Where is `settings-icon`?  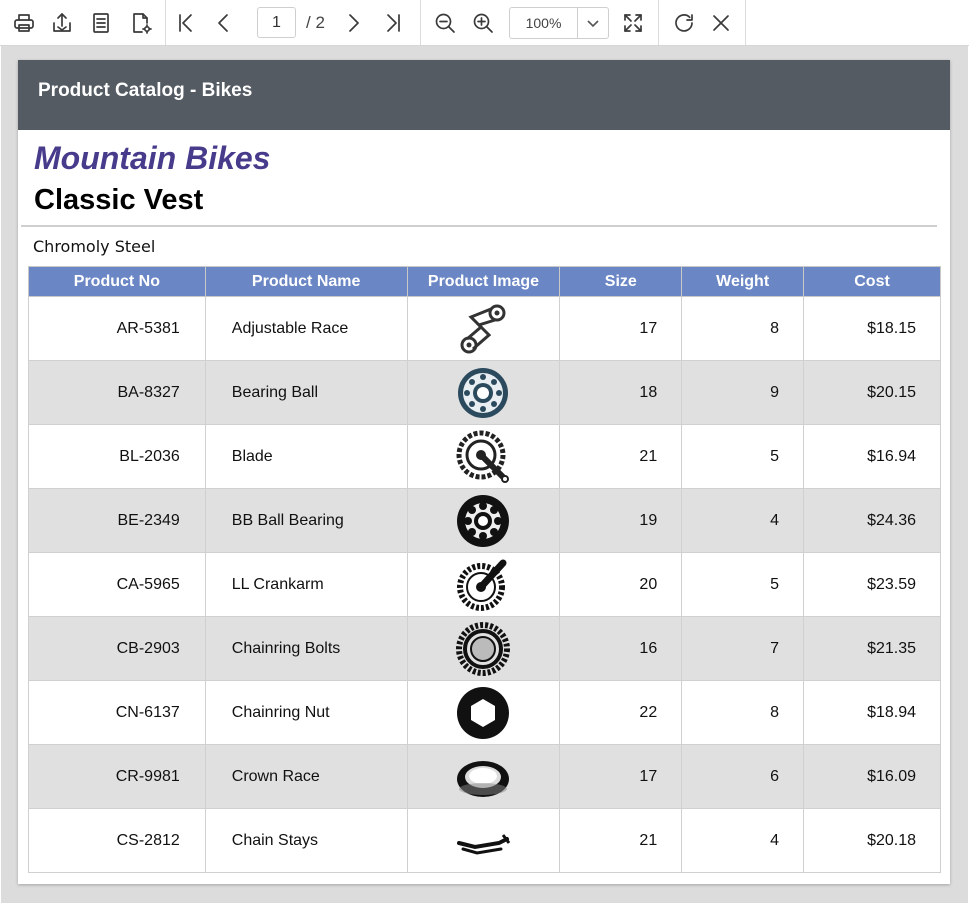
settings-icon is located at coordinates (141, 23).